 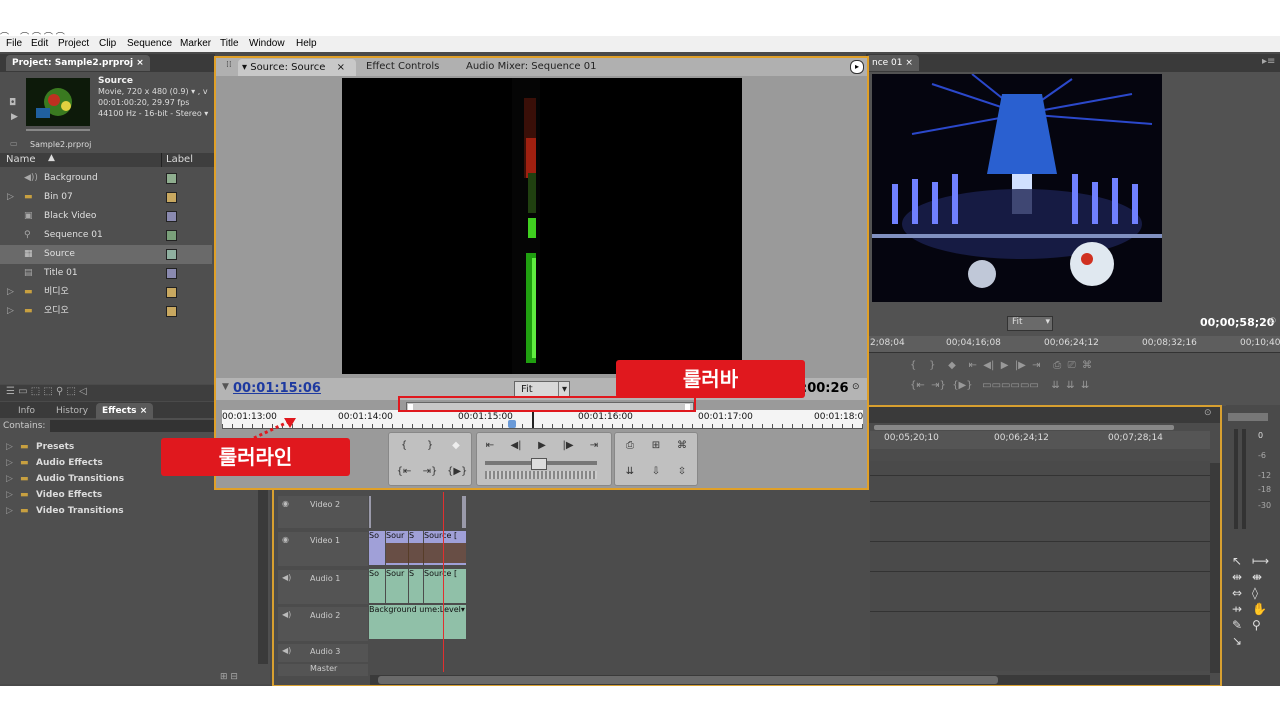 What do you see at coordinates (542, 446) in the screenshot?
I see `play-button: ▶` at bounding box center [542, 446].